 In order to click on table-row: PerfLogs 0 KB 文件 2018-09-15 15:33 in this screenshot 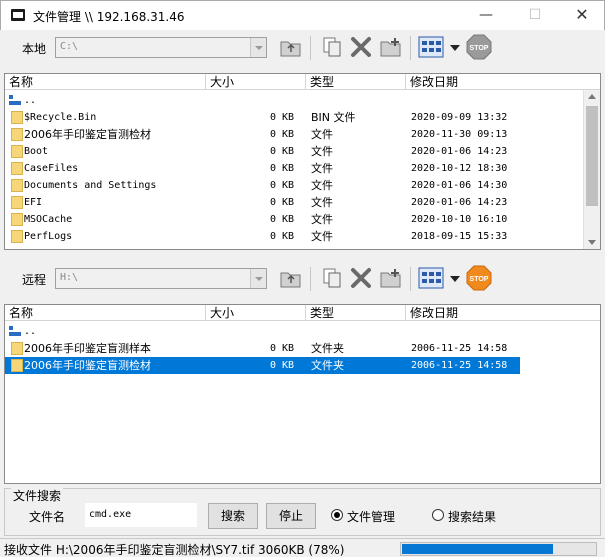, I will do `click(295, 236)`.